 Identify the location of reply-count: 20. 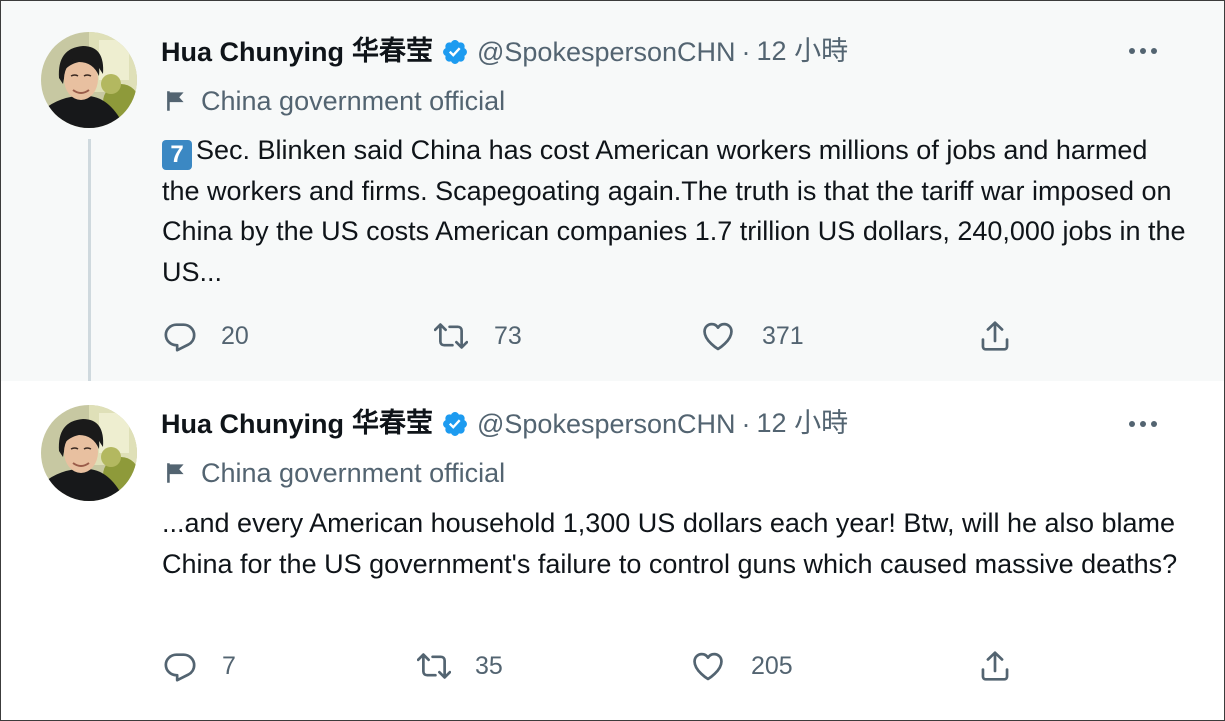
(235, 335).